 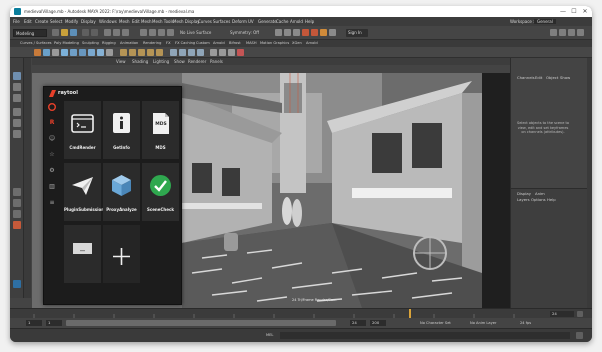 I want to click on vp-menu-shading: Shading, so click(x=140, y=61).